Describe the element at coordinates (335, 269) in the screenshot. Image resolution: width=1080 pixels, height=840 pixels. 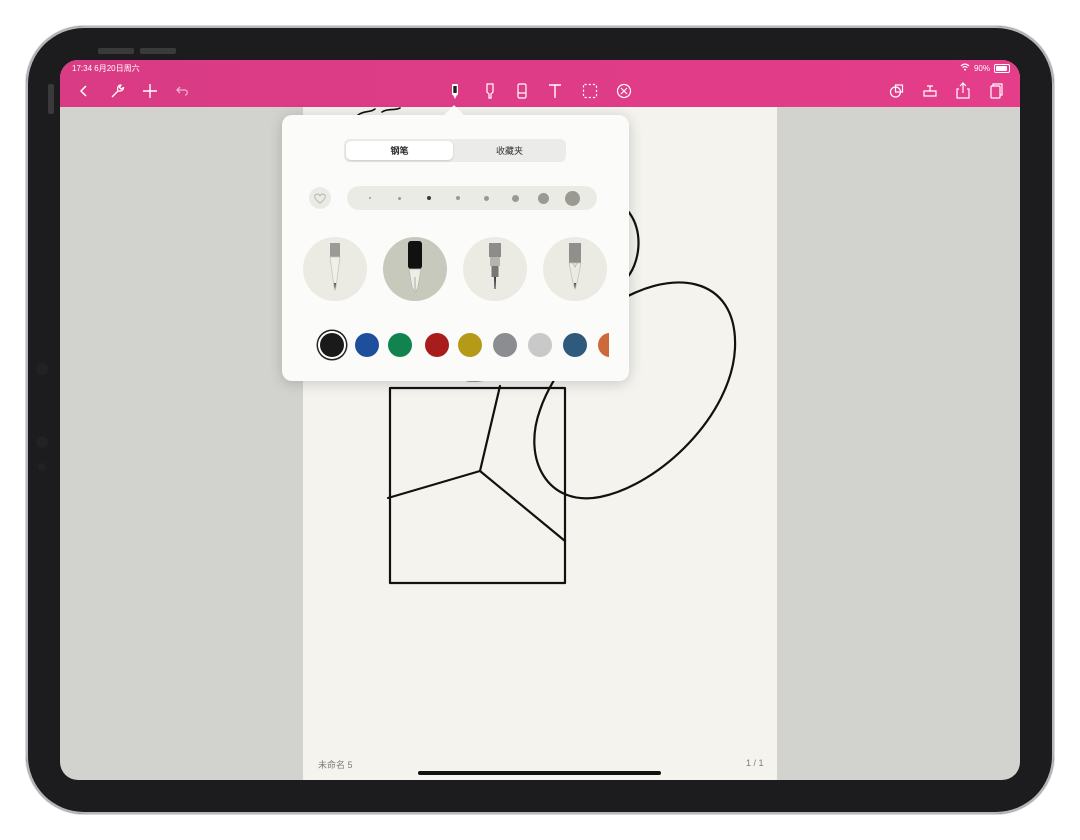
I see `pencil-pen-icon` at that location.